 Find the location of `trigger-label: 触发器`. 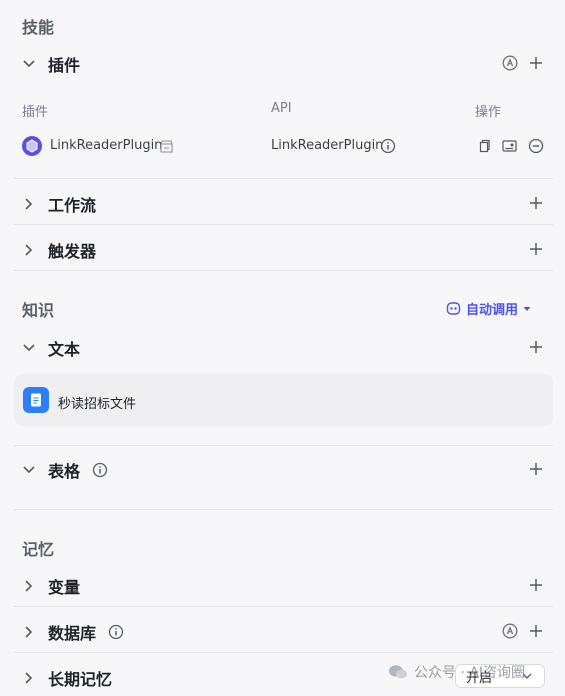

trigger-label: 触发器 is located at coordinates (72, 251).